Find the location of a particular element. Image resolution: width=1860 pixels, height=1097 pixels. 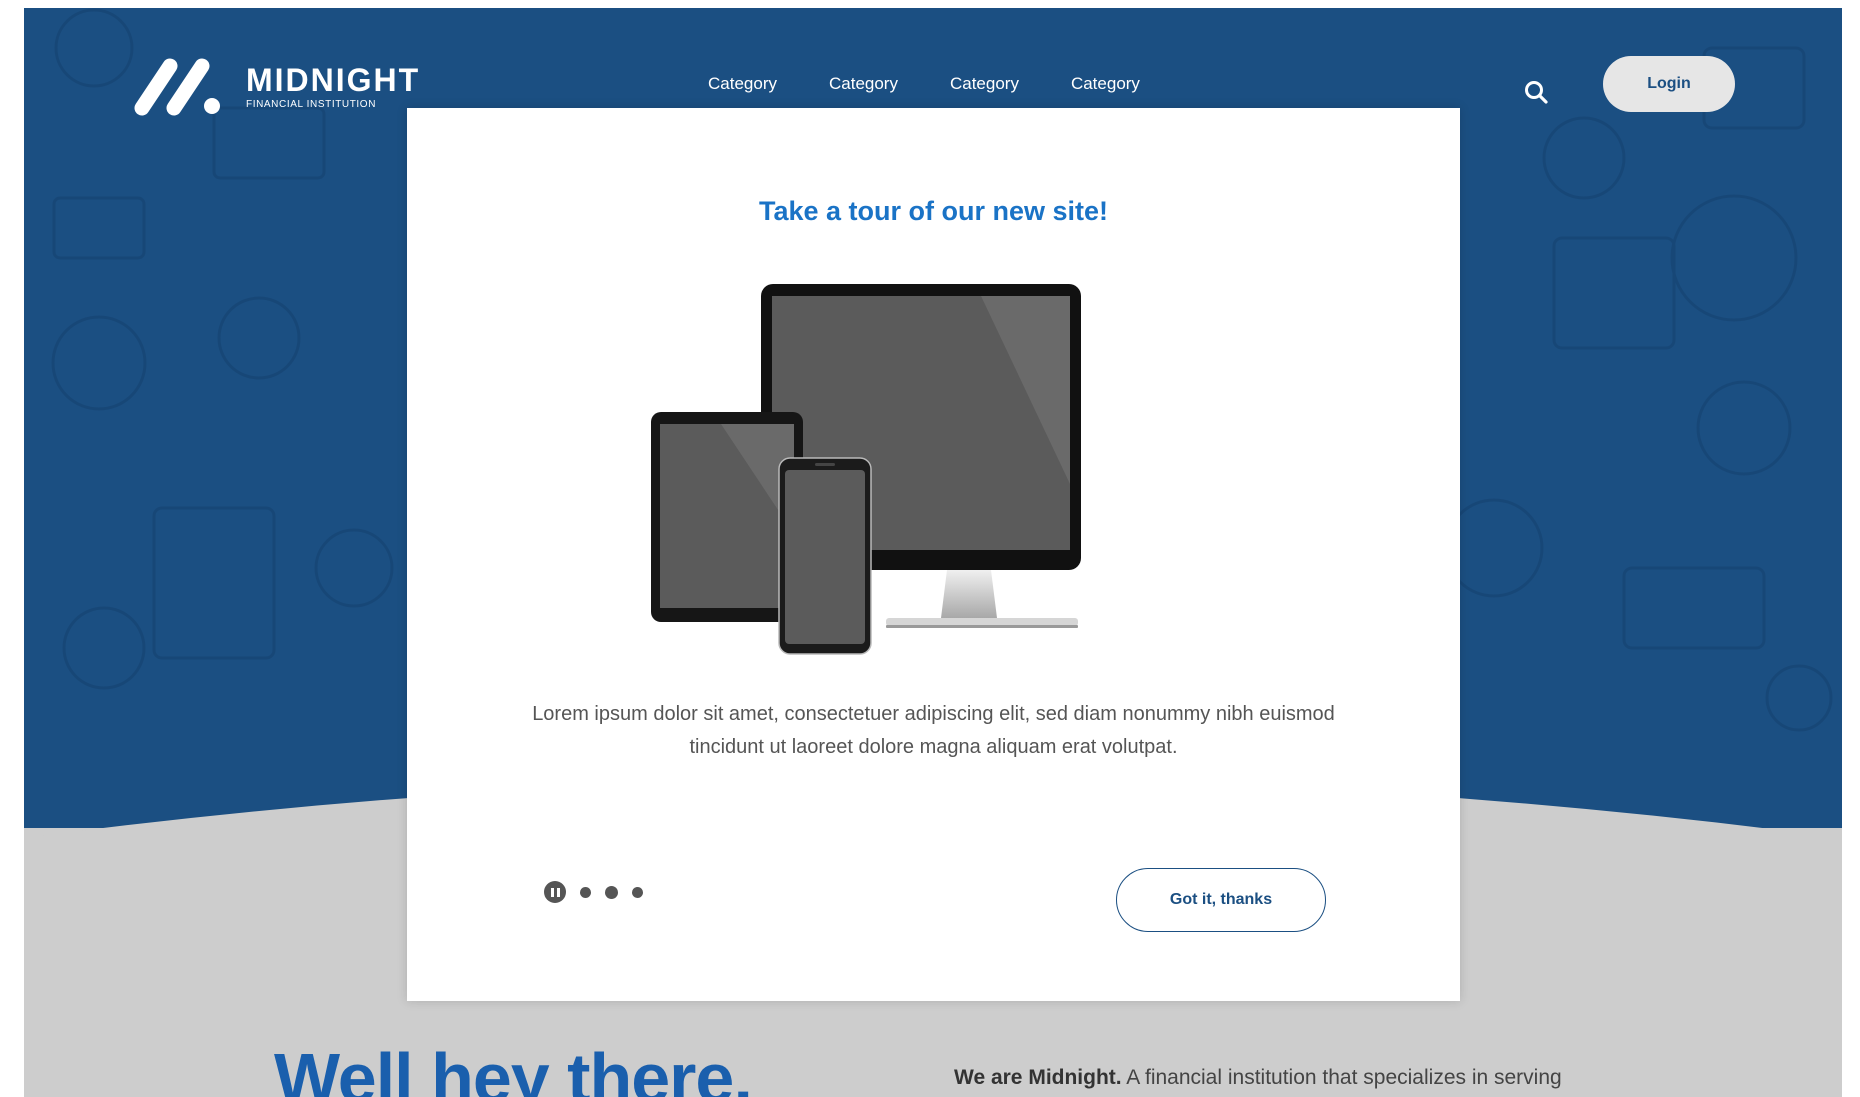

logo-text: MIDNIGHT FINANCIAL INSTITUTION is located at coordinates (333, 87).